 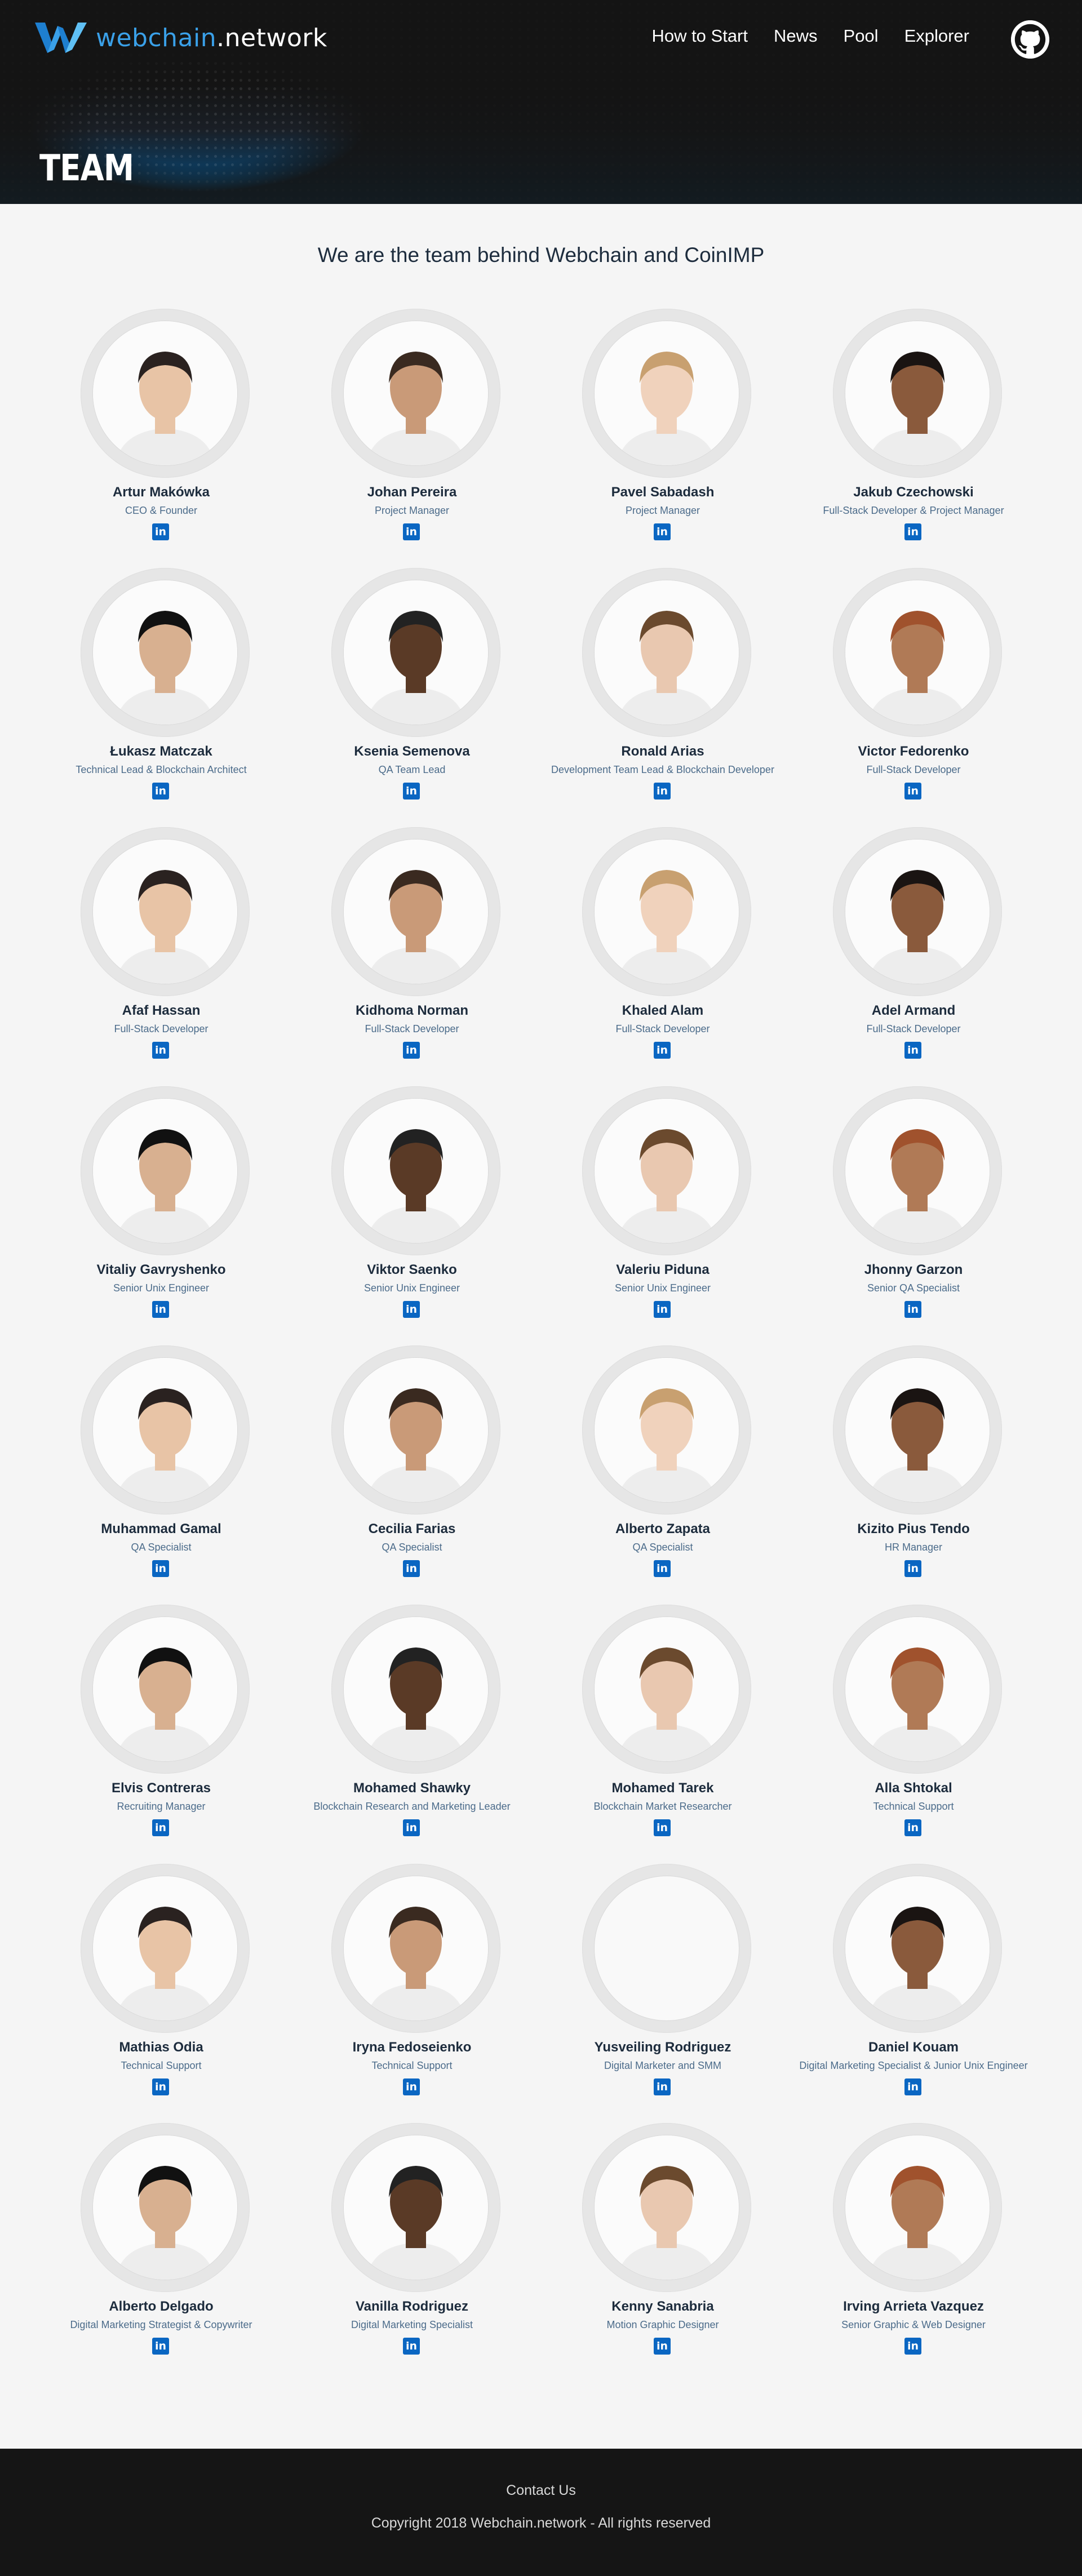 I want to click on member-name: Vanilla Rodriguez, so click(x=412, y=2306).